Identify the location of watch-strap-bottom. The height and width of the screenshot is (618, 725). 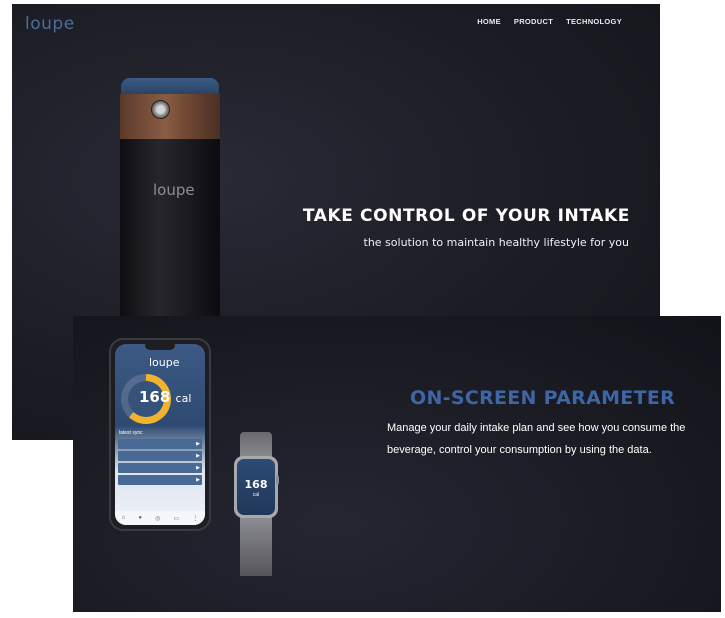
(256, 546).